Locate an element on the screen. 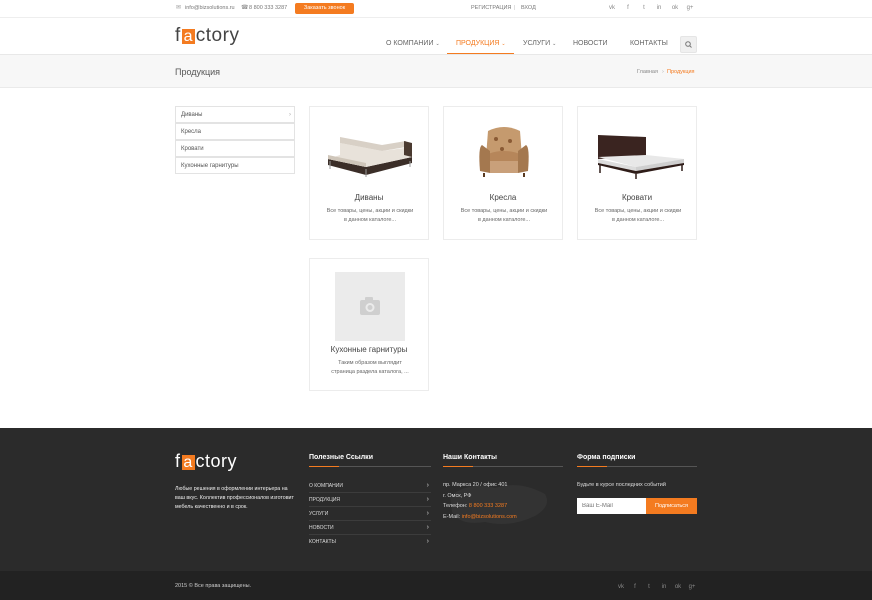  footer-subscribe-divider is located at coordinates (637, 466).